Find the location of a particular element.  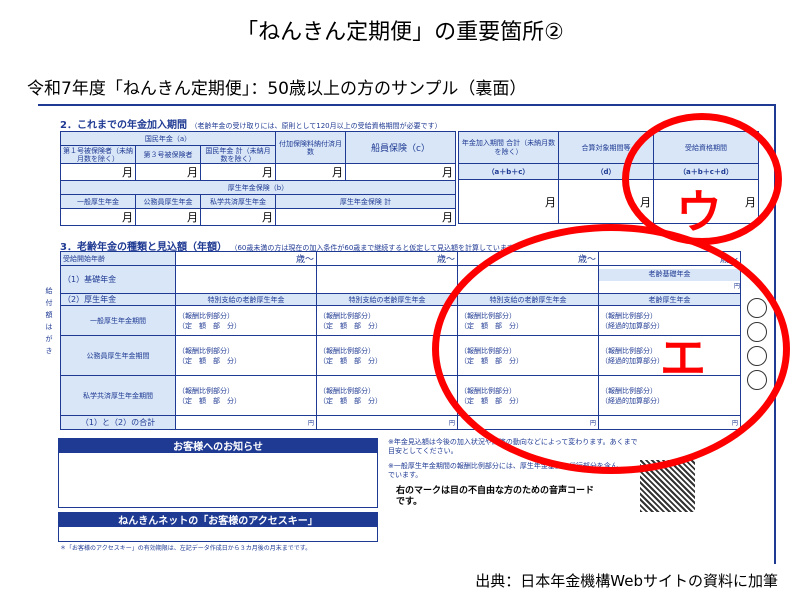

kosei-col-total: 厚生年金保険 計 is located at coordinates (366, 201).